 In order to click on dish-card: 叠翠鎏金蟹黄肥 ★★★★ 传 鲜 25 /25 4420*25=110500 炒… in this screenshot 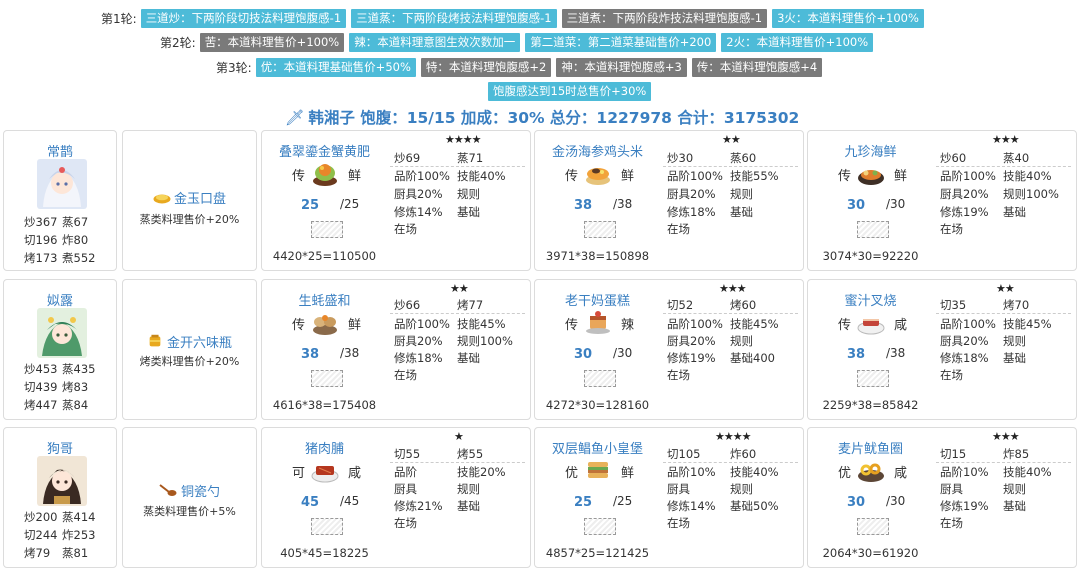, I will do `click(396, 200)`.